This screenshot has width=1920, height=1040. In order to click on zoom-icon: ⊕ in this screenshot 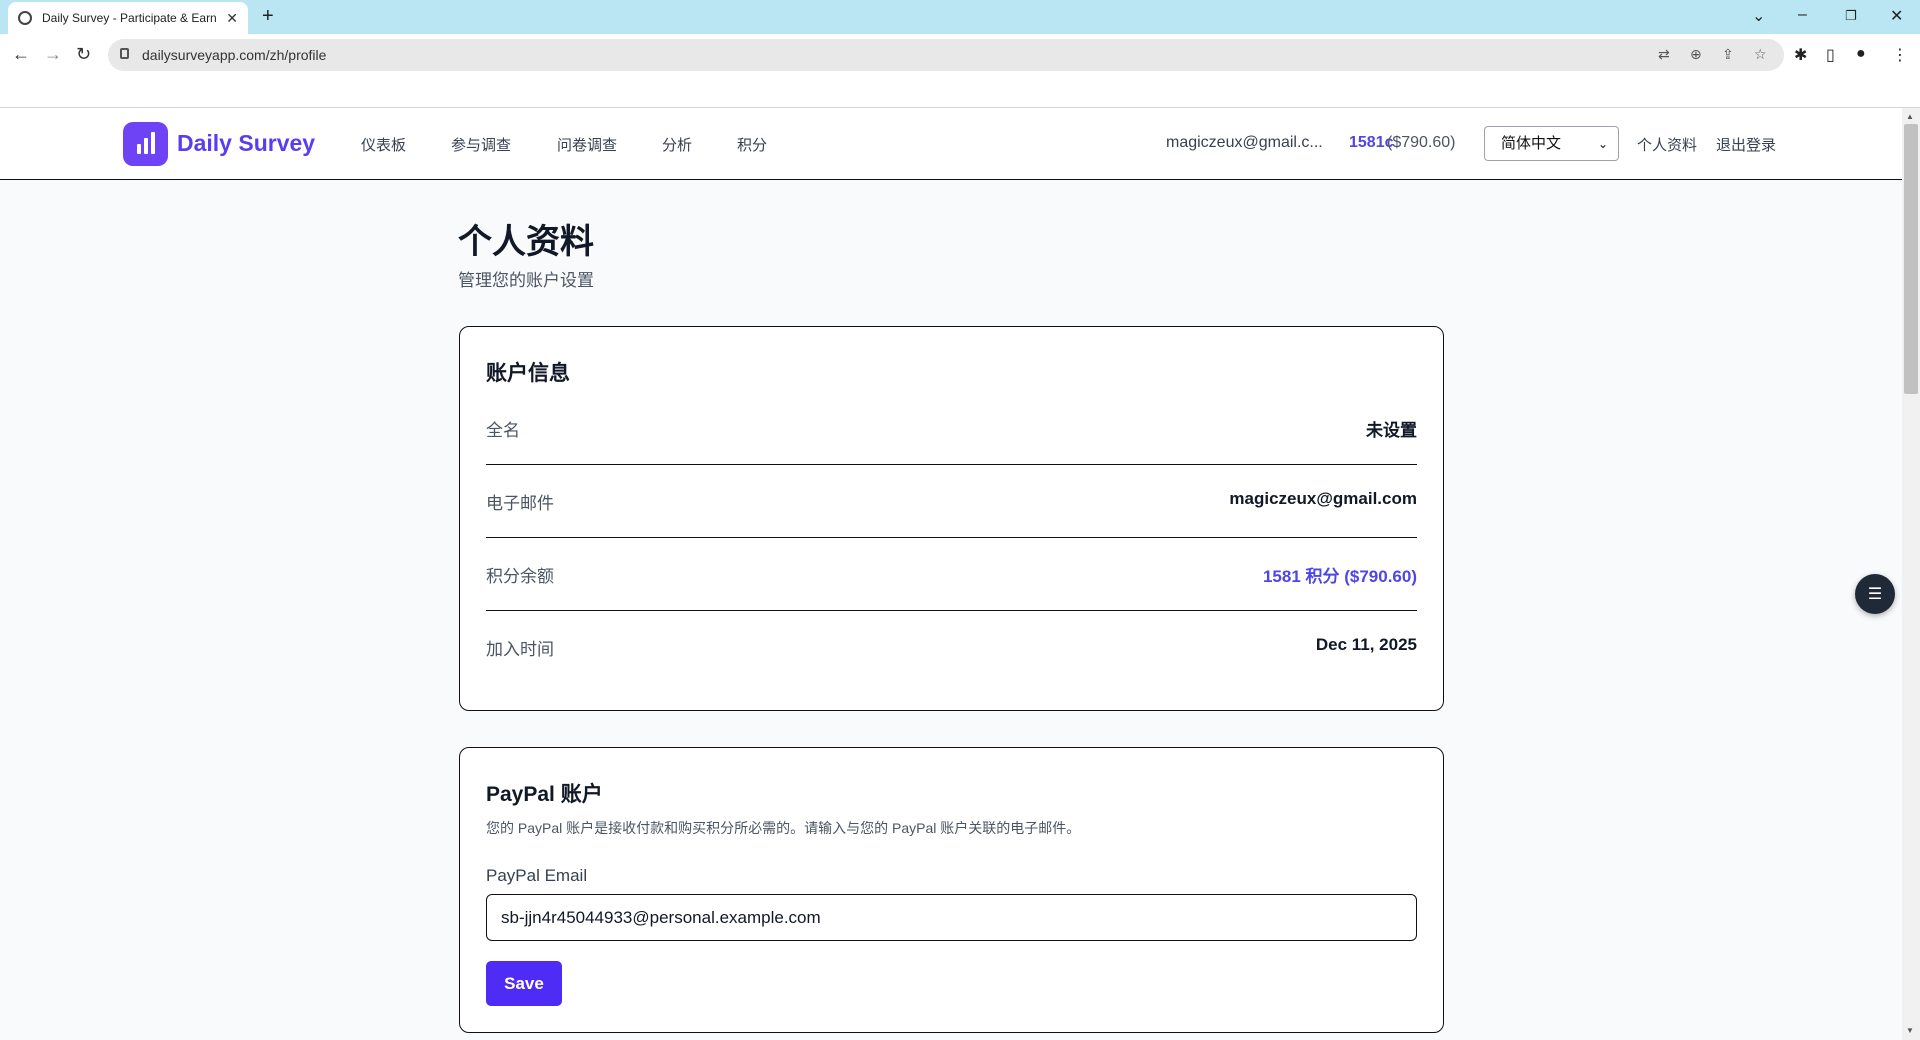, I will do `click(1696, 54)`.